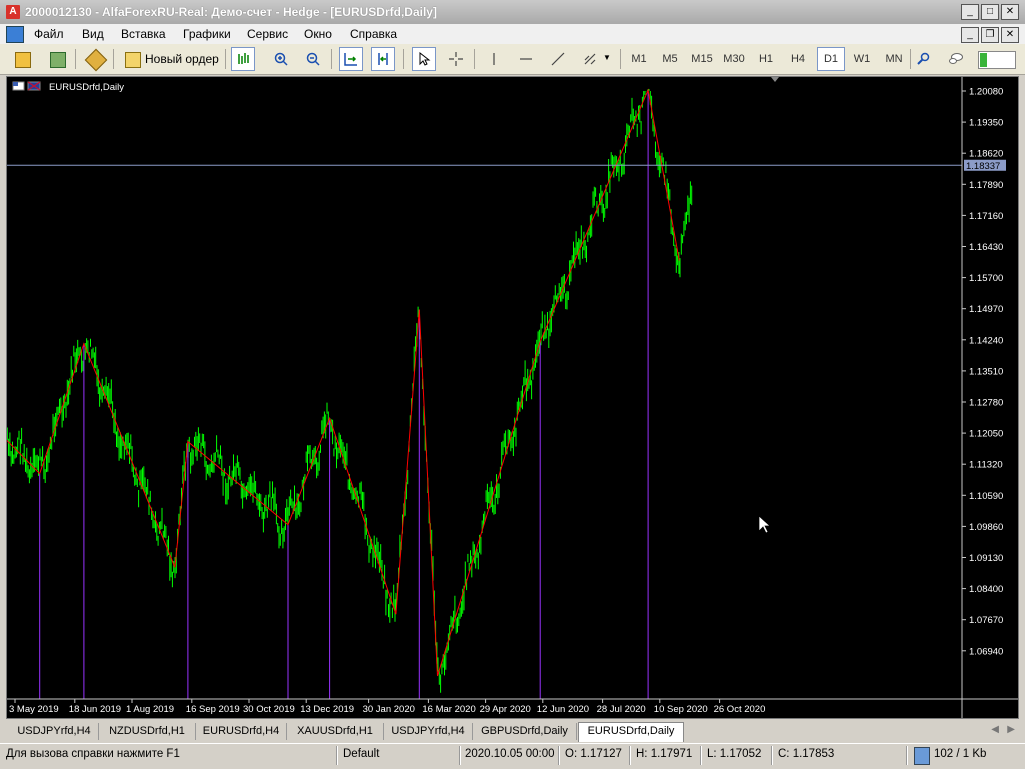 This screenshot has height=769, width=1025. Describe the element at coordinates (1003, 729) in the screenshot. I see `tab-scroll-arrows-icon: ◀ ▶` at that location.